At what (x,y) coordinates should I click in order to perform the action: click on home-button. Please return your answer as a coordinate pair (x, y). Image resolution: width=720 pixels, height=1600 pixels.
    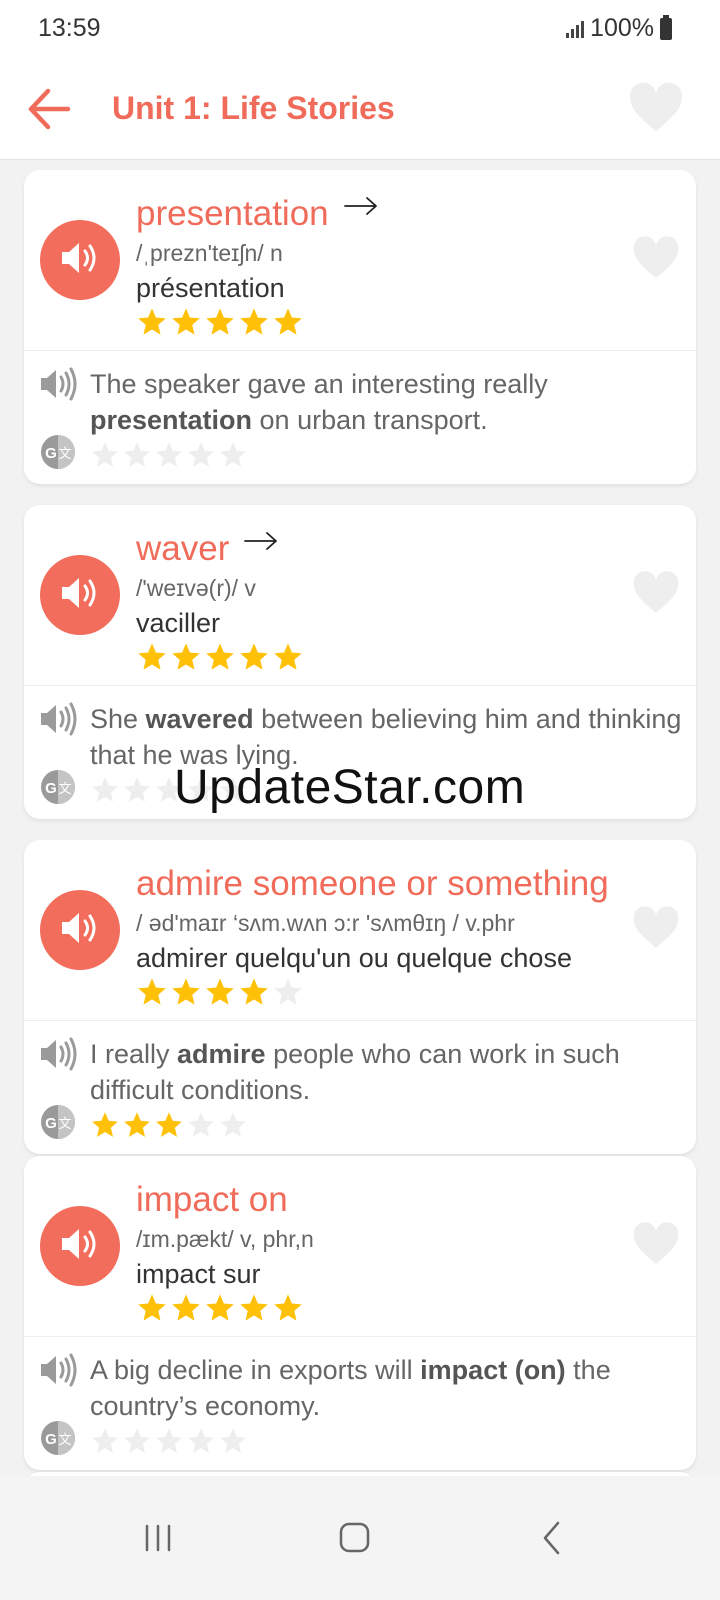
    Looking at the image, I should click on (355, 1538).